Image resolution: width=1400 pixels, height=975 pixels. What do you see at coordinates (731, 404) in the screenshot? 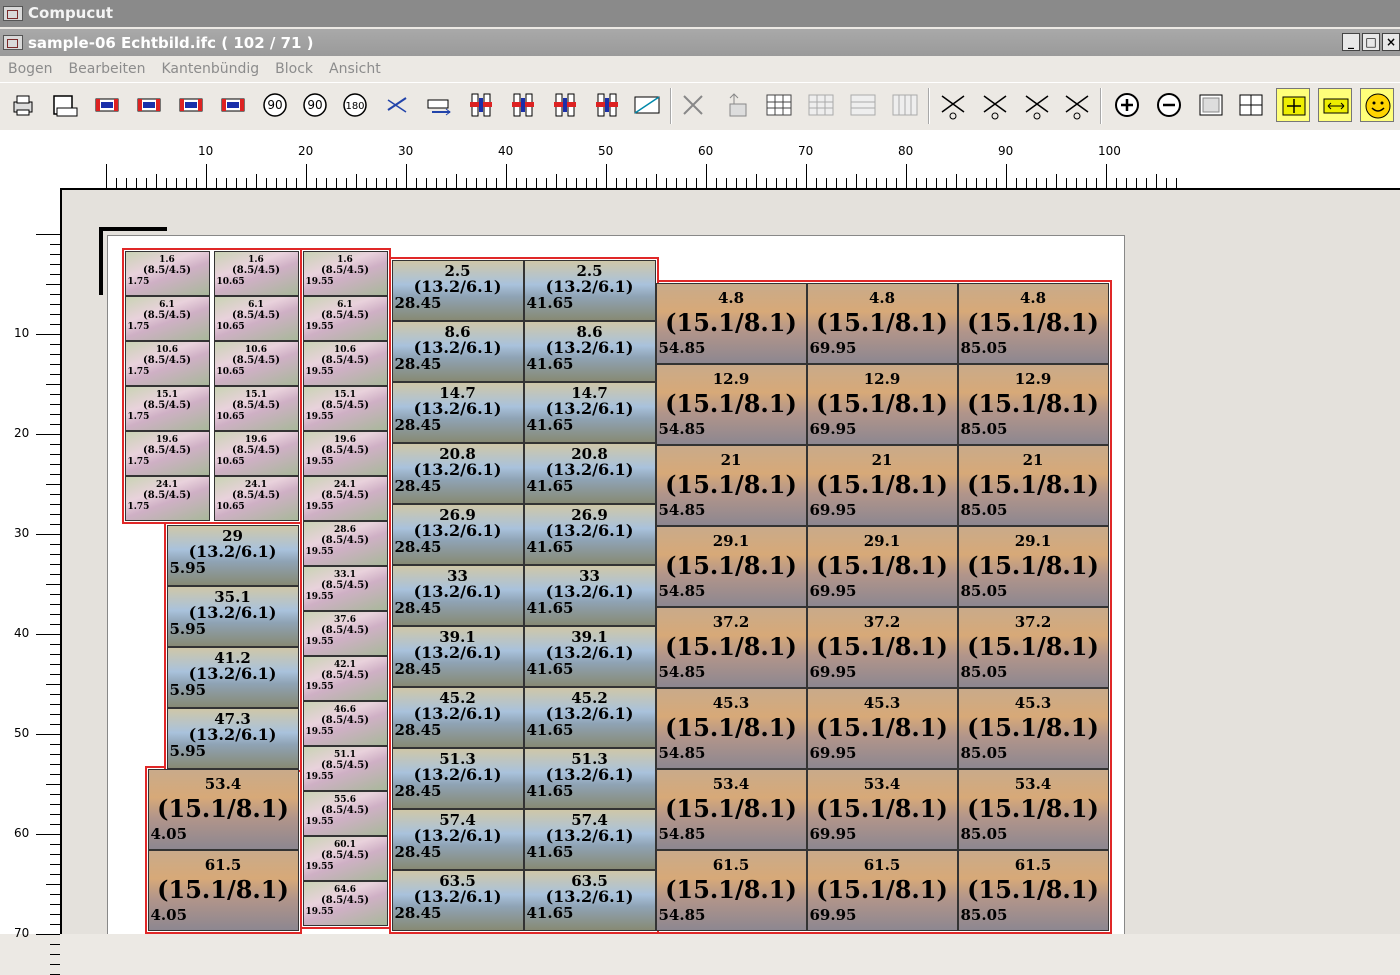
I see `label-large: 12.9 (15.1/8.1) 54.85` at bounding box center [731, 404].